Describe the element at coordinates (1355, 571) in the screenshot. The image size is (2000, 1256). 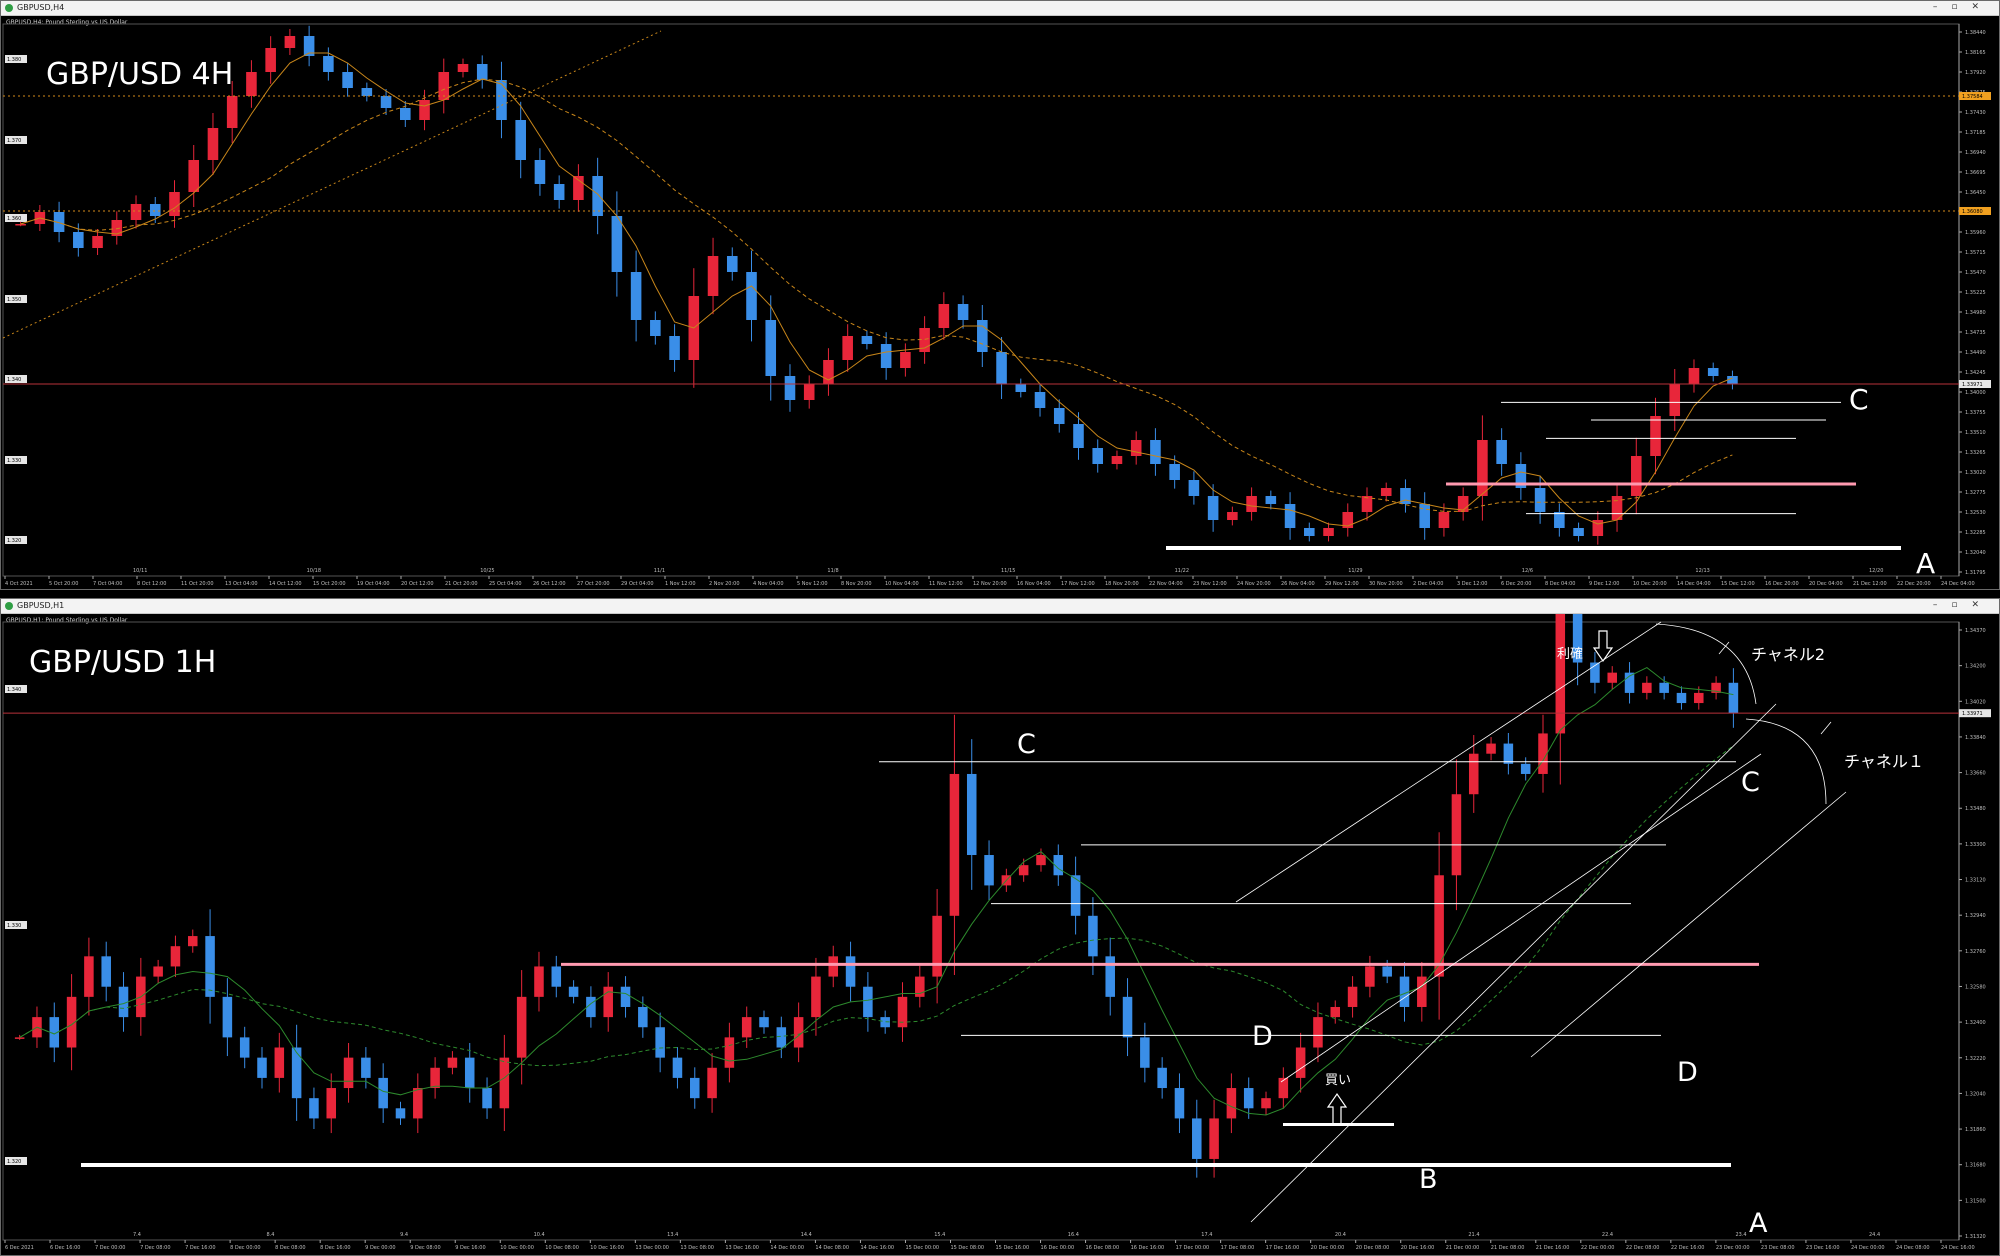
I see `period-tick-label: 11/29` at that location.